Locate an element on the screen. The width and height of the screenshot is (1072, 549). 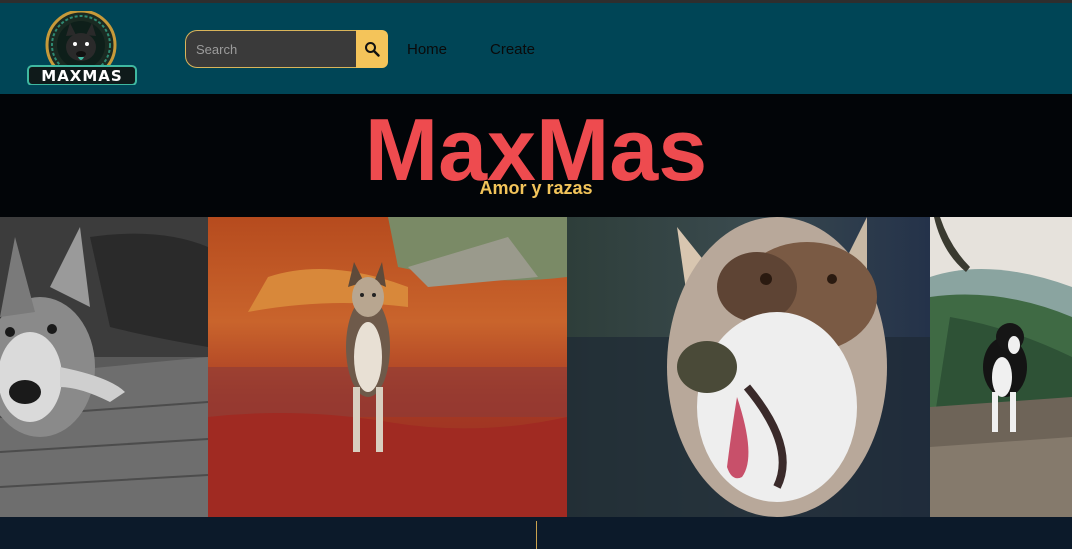
magnifier-icon is located at coordinates (372, 49).